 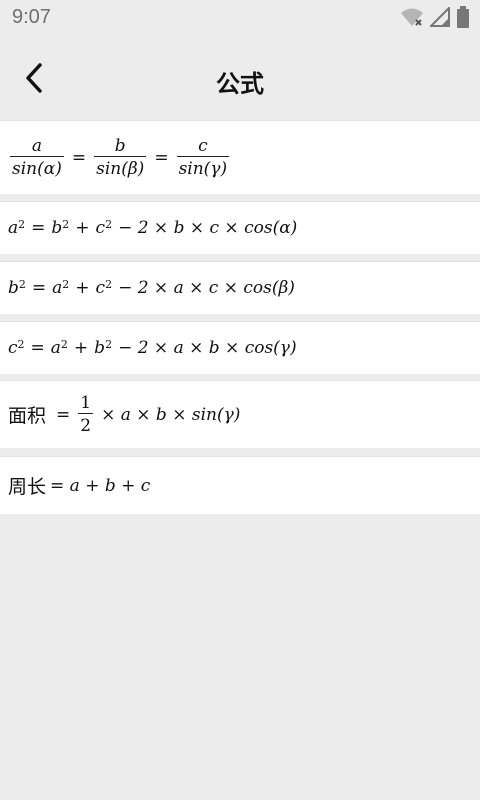 I want to click on formula-tail: × a × b × sin(γ), so click(x=171, y=414).